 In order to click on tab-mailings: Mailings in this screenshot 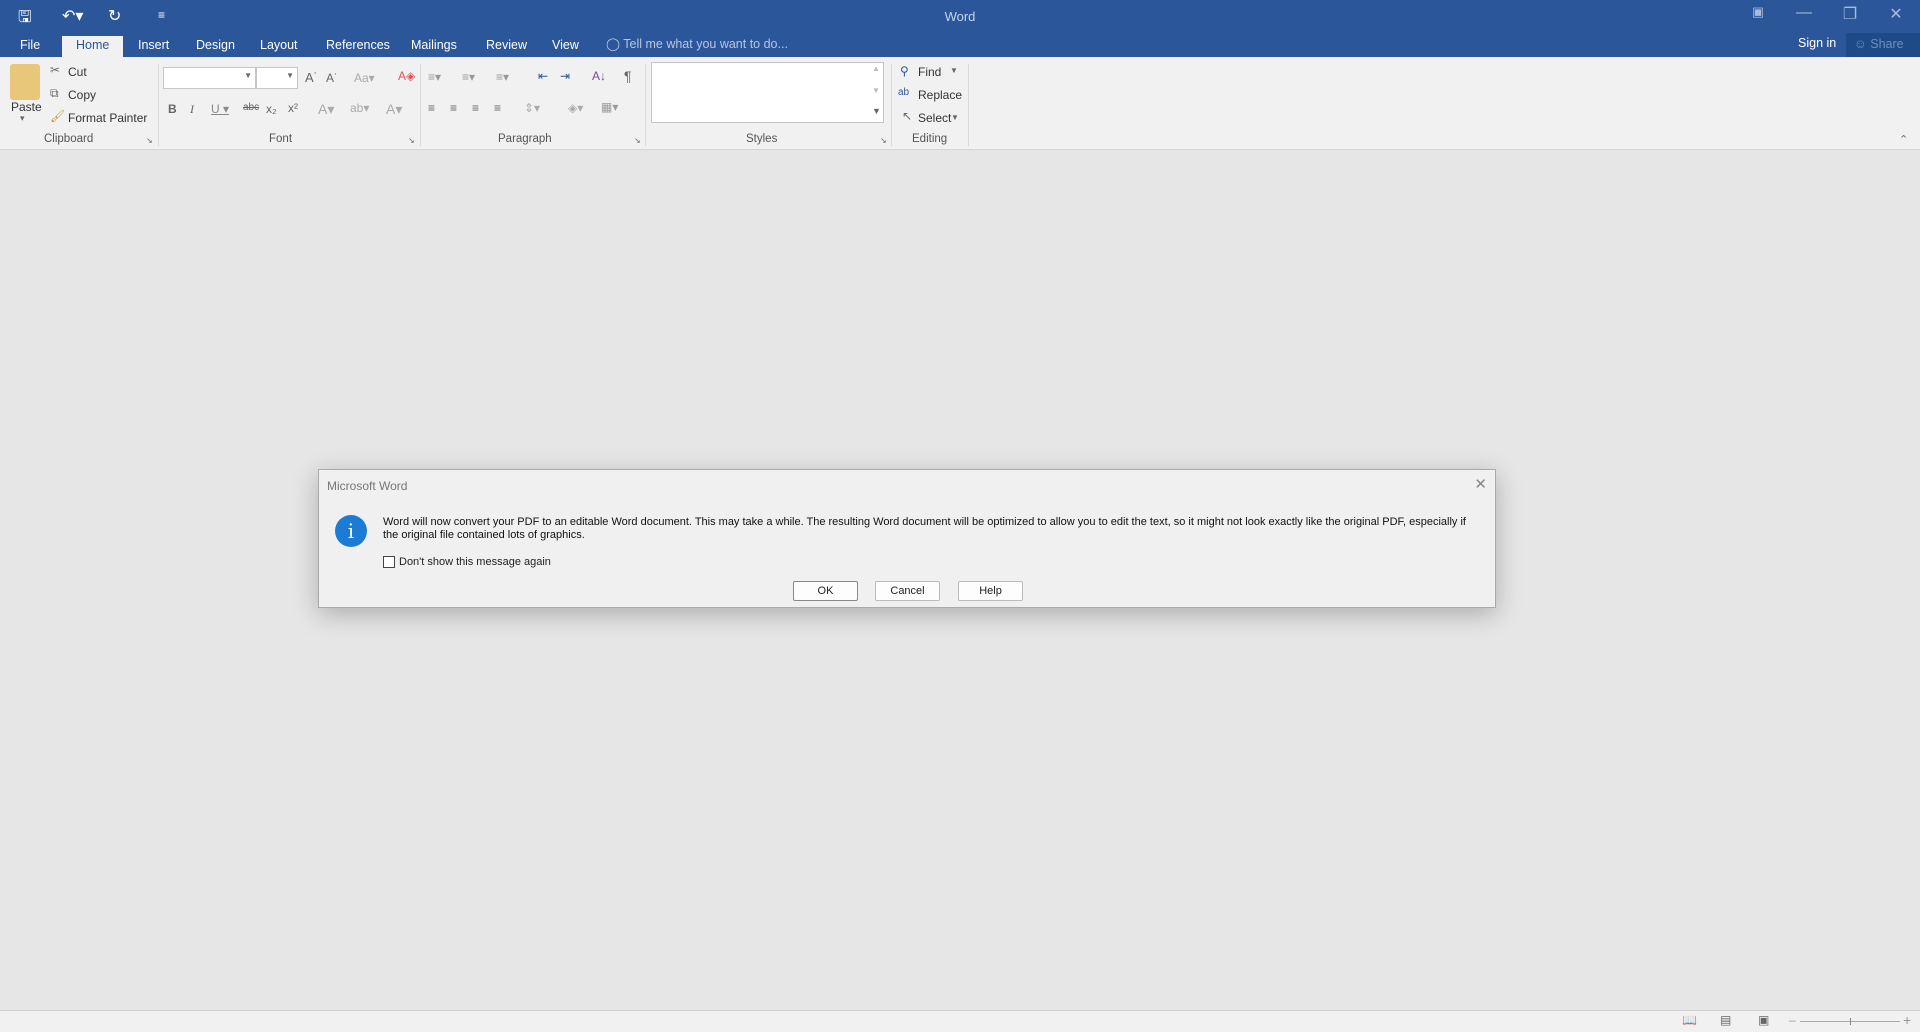, I will do `click(434, 46)`.